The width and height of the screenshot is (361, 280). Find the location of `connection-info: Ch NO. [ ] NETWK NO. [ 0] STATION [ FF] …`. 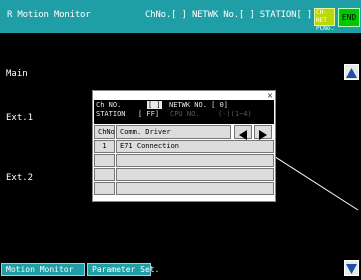

connection-info: Ch NO. [ ] NETWK NO. [ 0] STATION [ FF] … is located at coordinates (184, 112).